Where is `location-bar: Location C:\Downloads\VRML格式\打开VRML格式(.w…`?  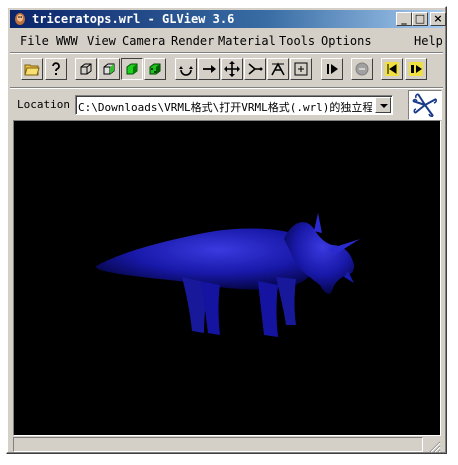
location-bar: Location C:\Downloads\VRML格式\打开VRML格式(.w… is located at coordinates (226, 105).